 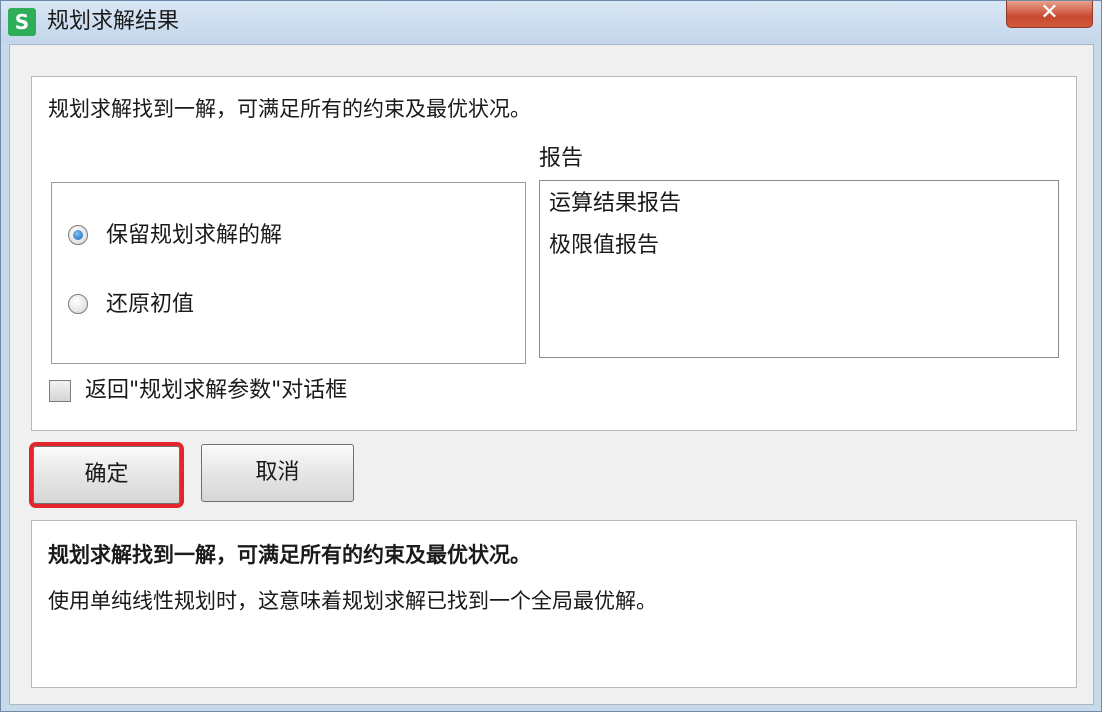 What do you see at coordinates (106, 475) in the screenshot?
I see `ok-button: 确定` at bounding box center [106, 475].